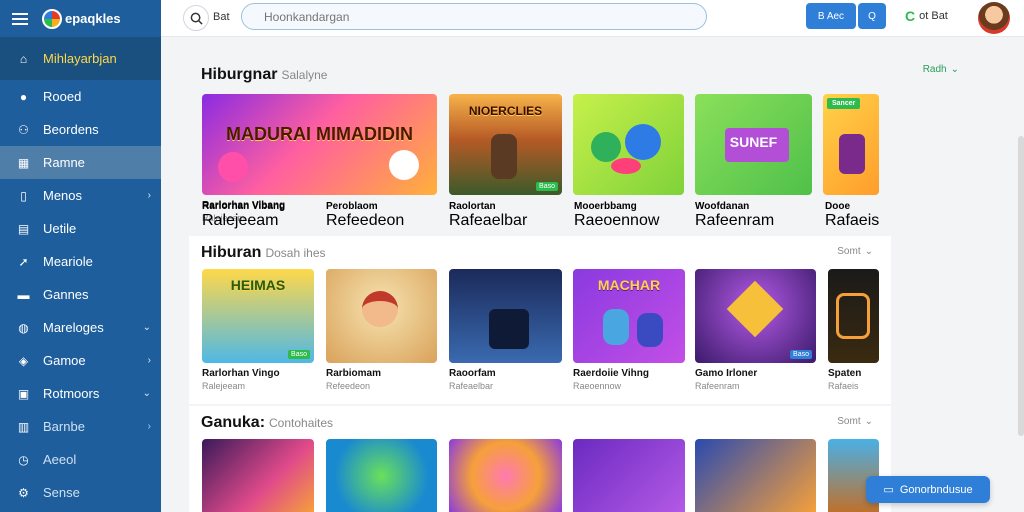 The image size is (1024, 512). Describe the element at coordinates (64, 162) in the screenshot. I see `sidebar-item-label: Ramne` at that location.